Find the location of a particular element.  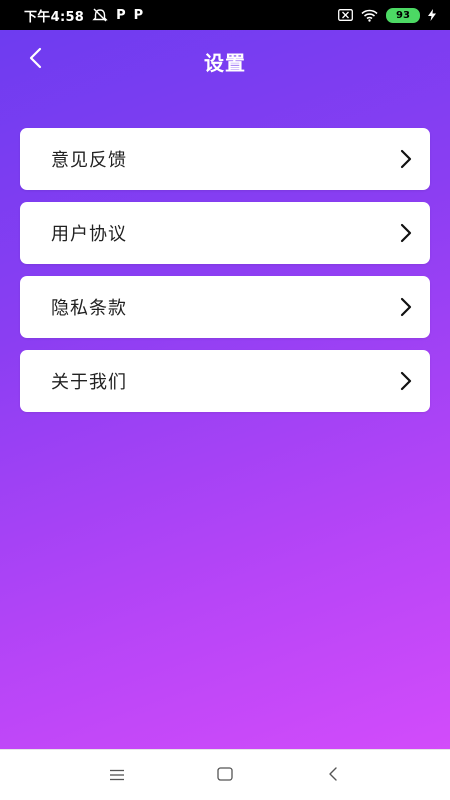

menu-item-label: 关于我们 is located at coordinates (89, 382).